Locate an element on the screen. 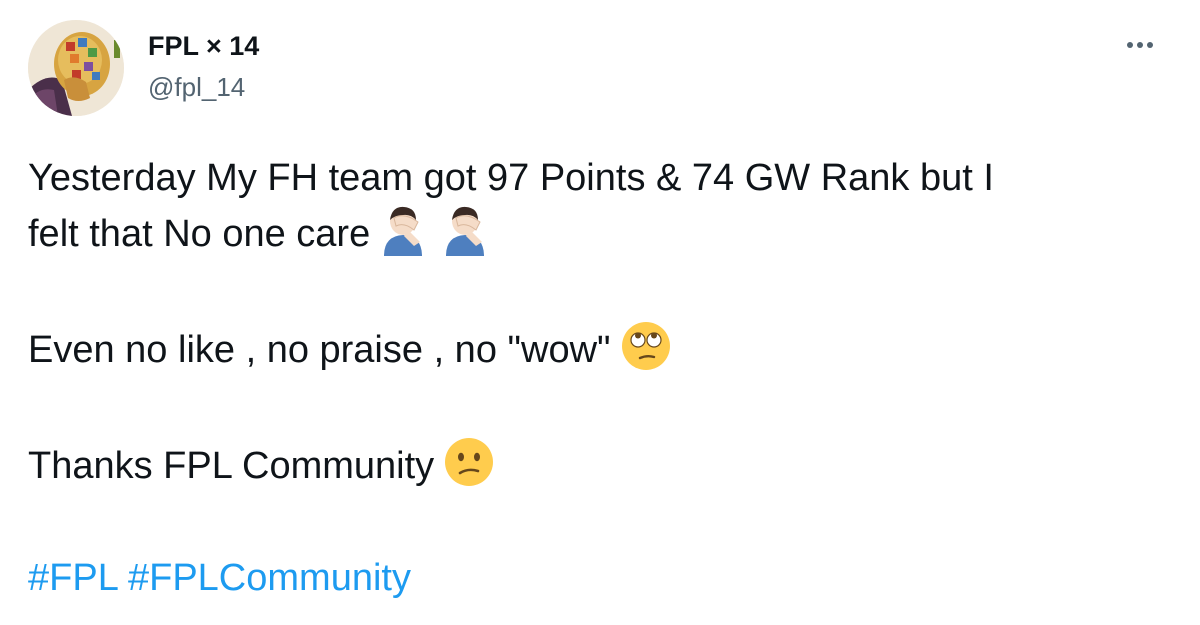 Image resolution: width=1200 pixels, height=625 pixels. tweet-line-3: Even no like , no praise , no "wow" is located at coordinates (603, 348).